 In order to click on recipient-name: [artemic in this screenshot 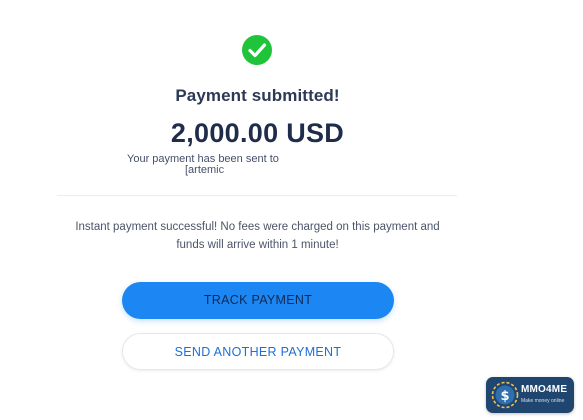, I will do `click(205, 170)`.